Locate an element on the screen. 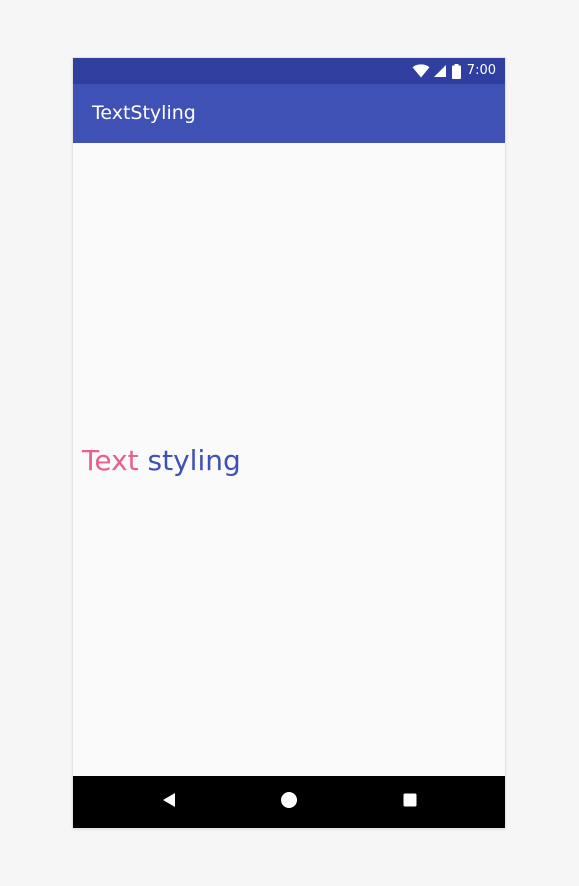 The height and width of the screenshot is (886, 579). recent-apps-button is located at coordinates (410, 802).